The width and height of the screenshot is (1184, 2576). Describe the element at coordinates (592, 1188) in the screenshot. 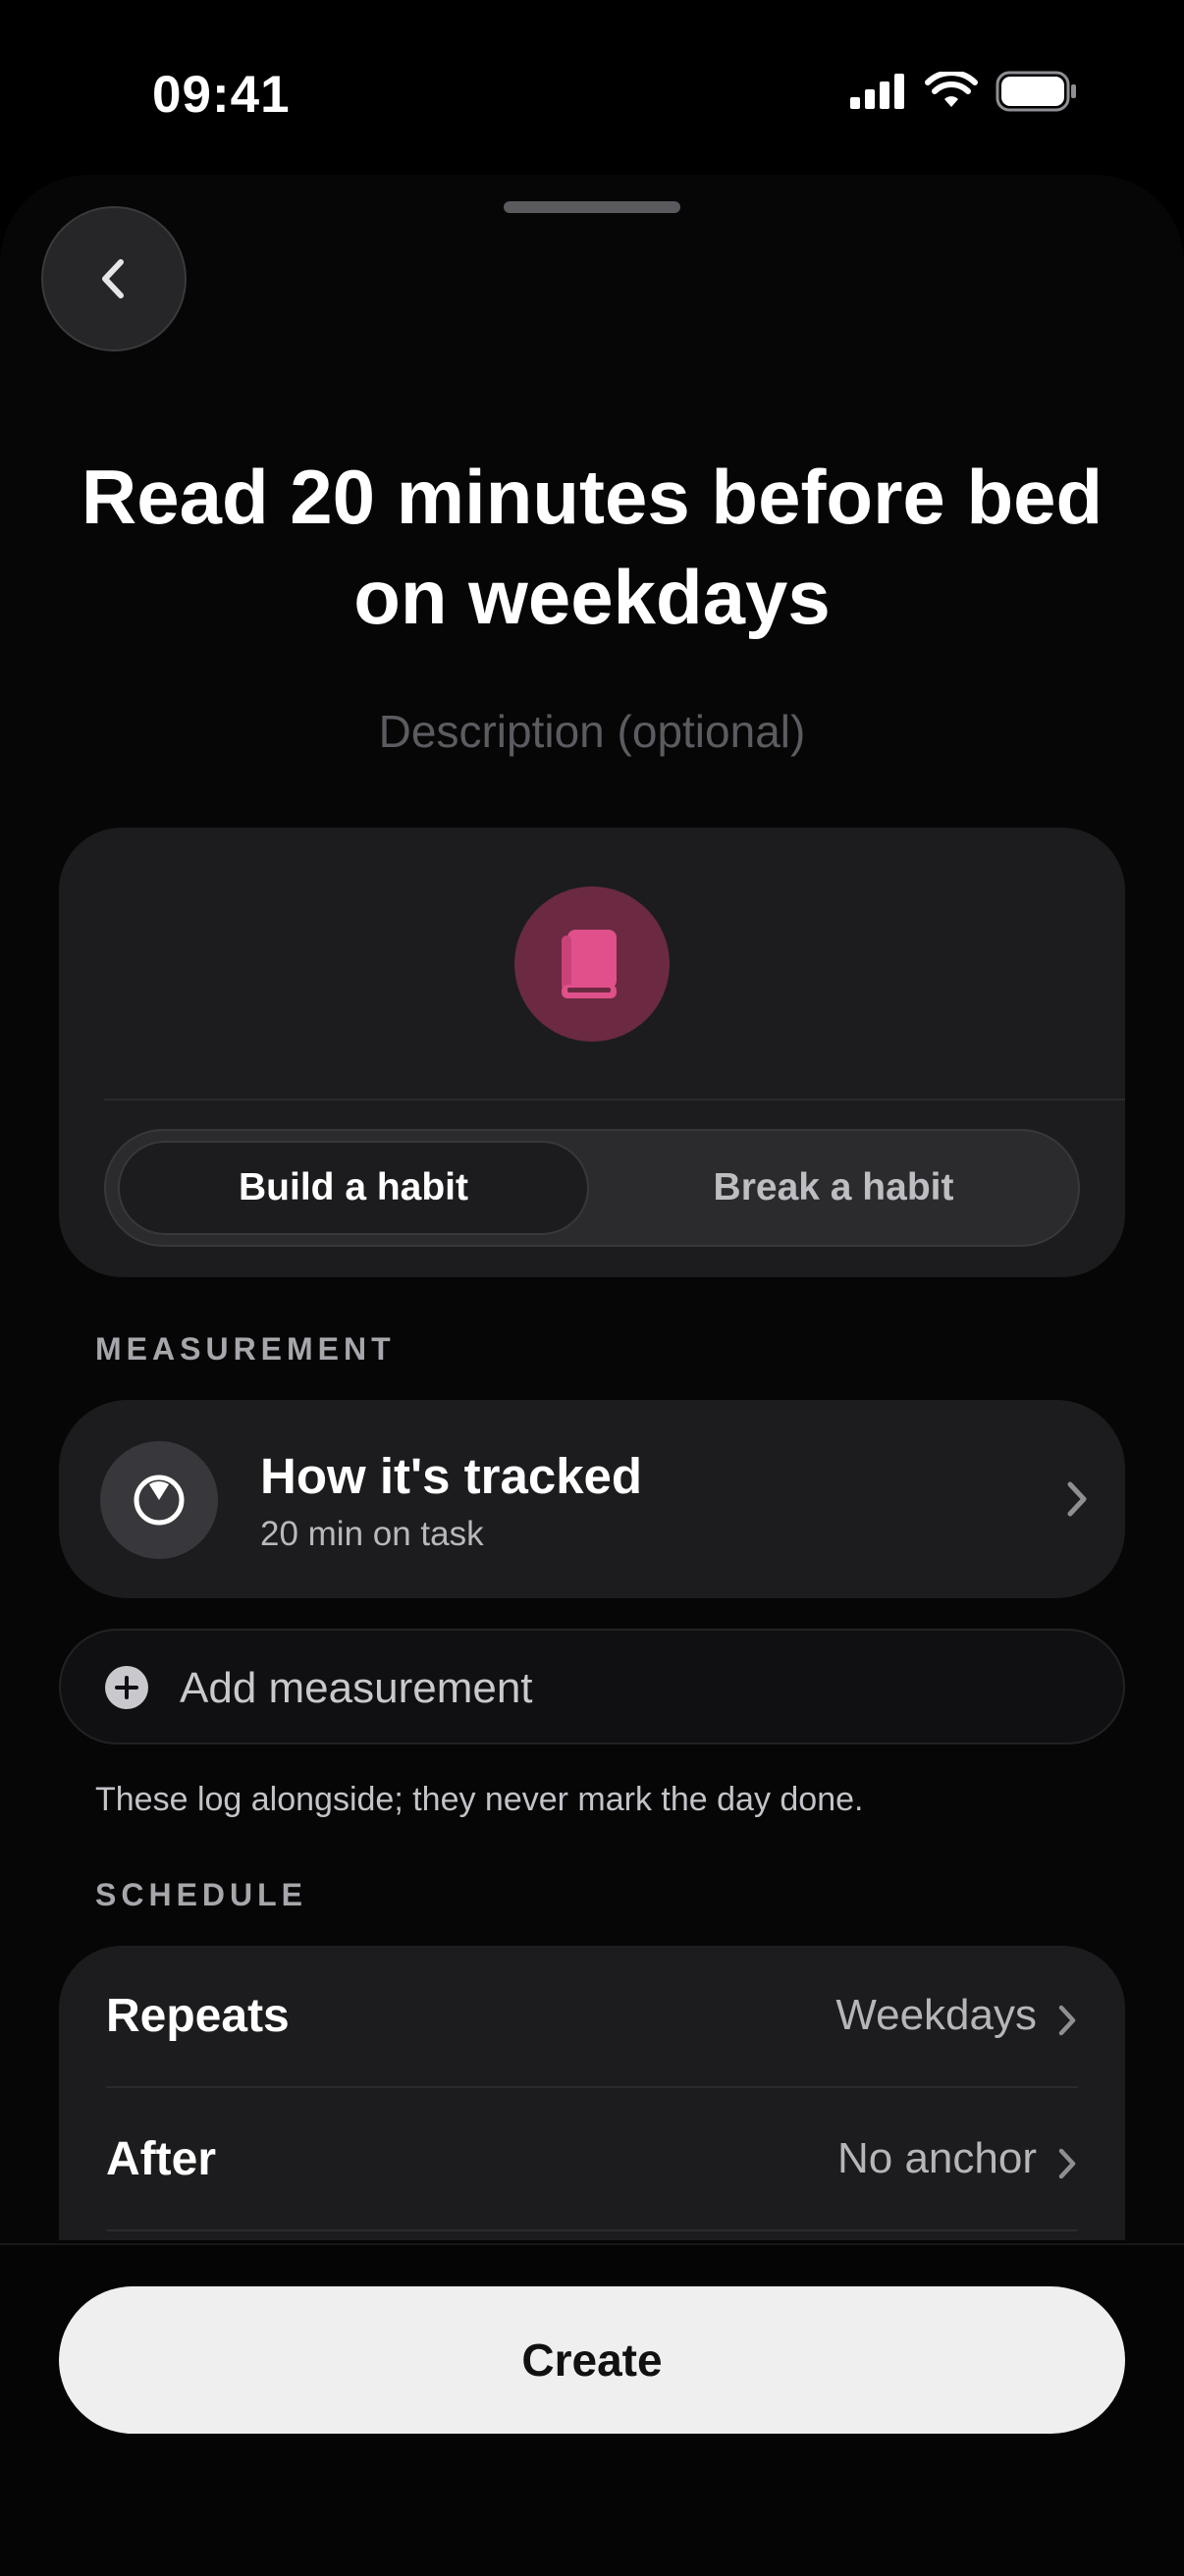

I see `habit-mode-segmented-control: Build a habit Break a habit` at that location.